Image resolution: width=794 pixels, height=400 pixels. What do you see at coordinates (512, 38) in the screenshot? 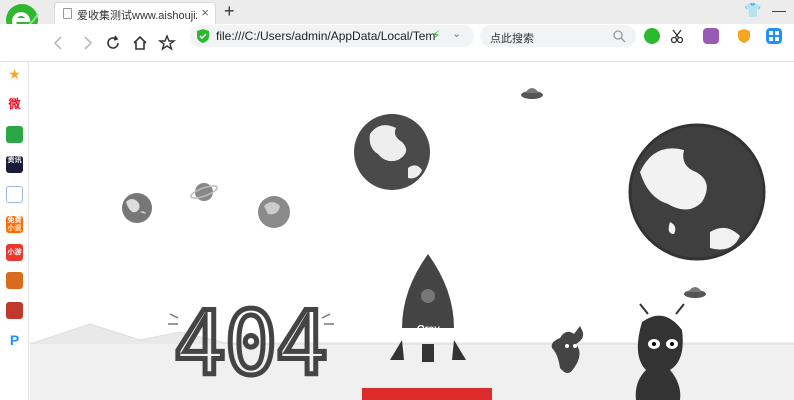
I see `search-input: 点此搜索` at bounding box center [512, 38].